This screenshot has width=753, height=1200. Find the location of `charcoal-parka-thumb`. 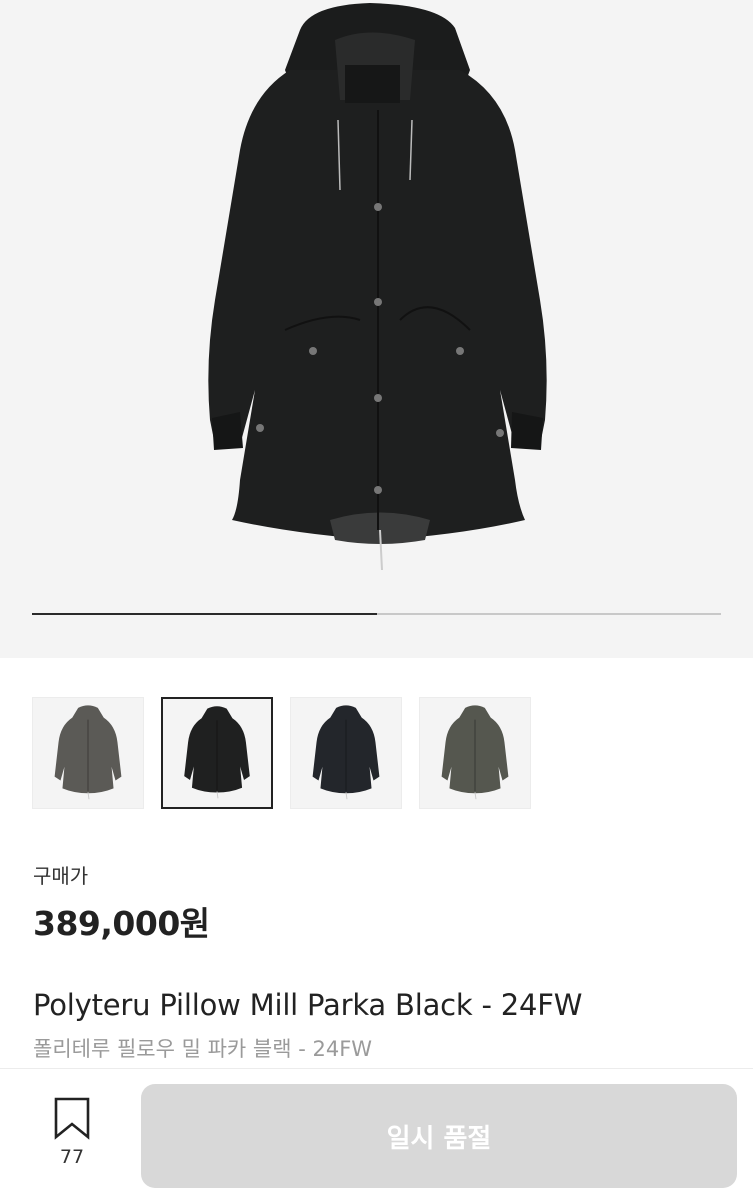

charcoal-parka-thumb is located at coordinates (88, 753).